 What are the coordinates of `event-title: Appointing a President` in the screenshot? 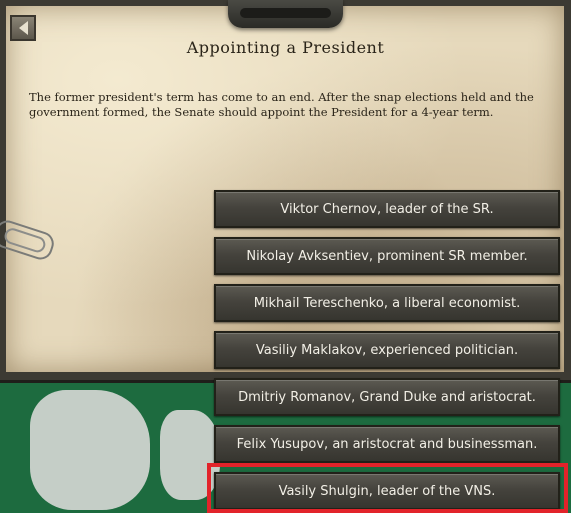 It's located at (285, 47).